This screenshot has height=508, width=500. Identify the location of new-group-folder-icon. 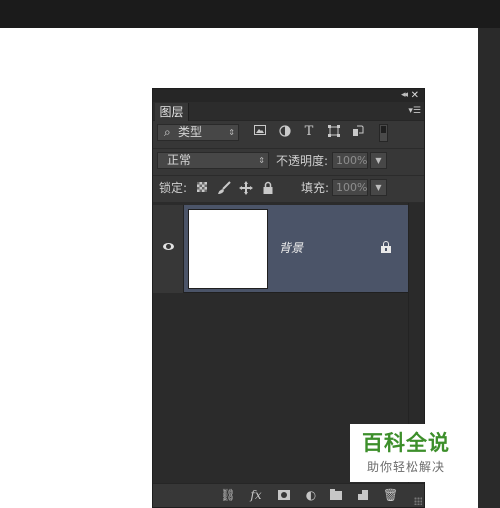
(336, 495).